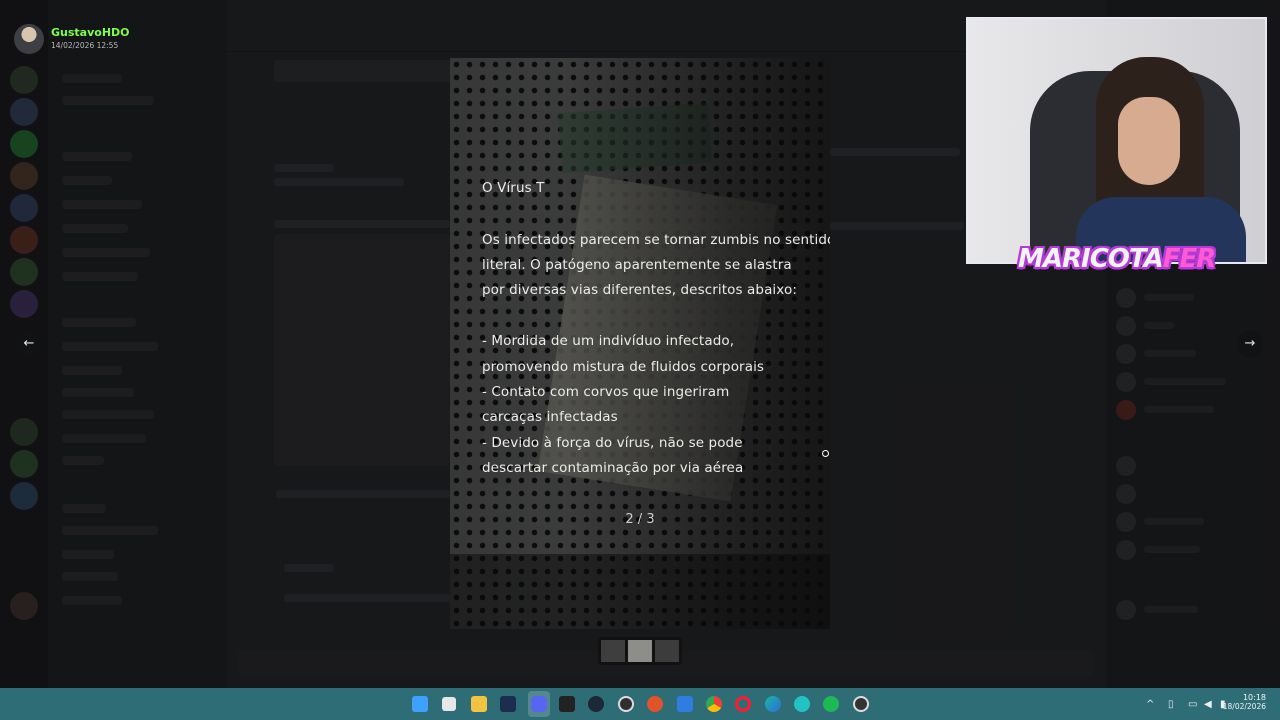  What do you see at coordinates (714, 704) in the screenshot?
I see `chrome-icon` at bounding box center [714, 704].